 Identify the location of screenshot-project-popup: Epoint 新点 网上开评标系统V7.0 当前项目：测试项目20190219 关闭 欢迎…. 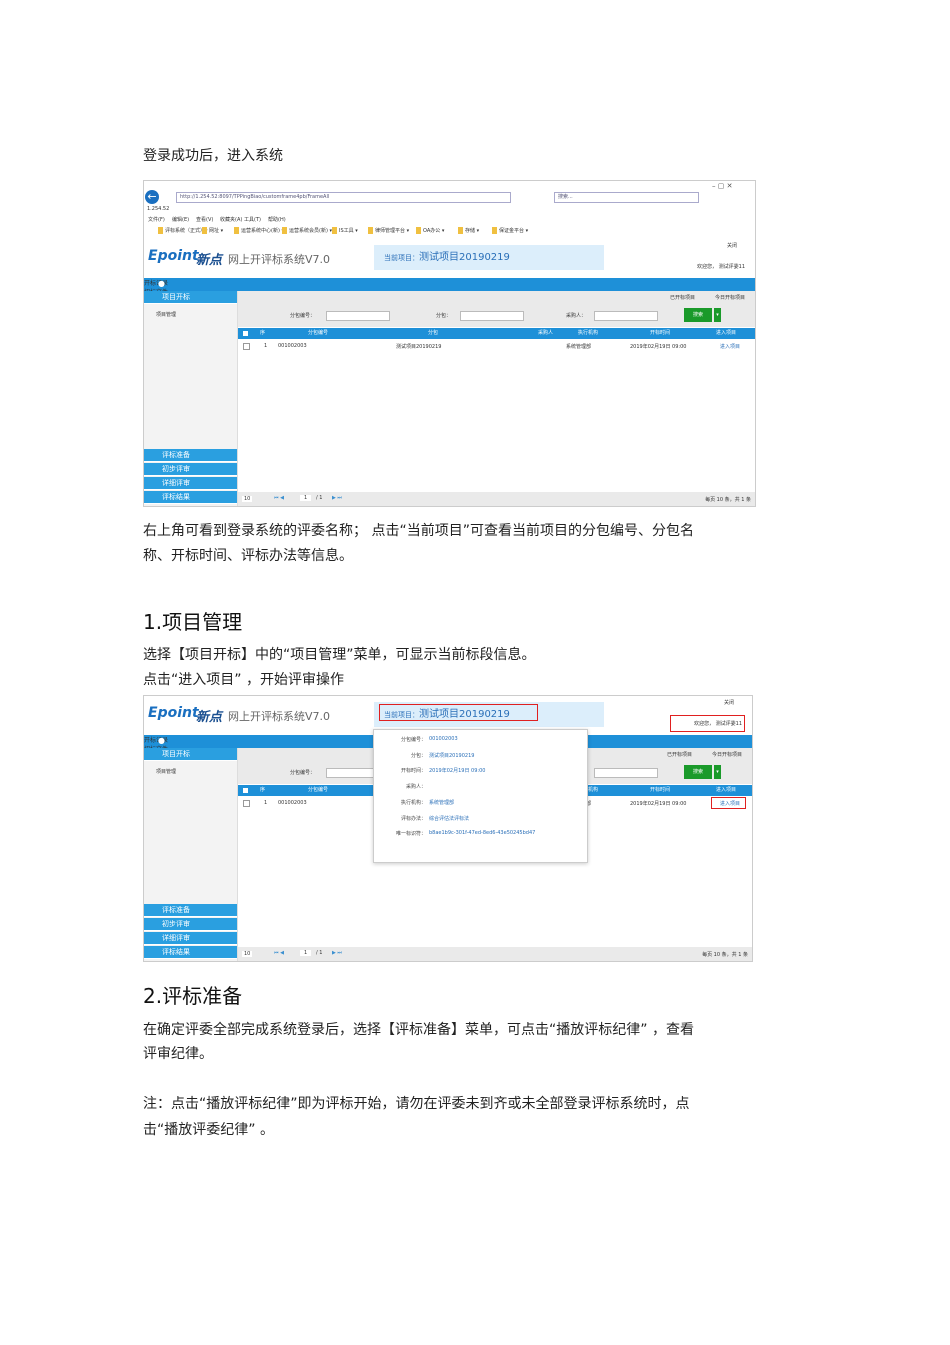
(448, 828).